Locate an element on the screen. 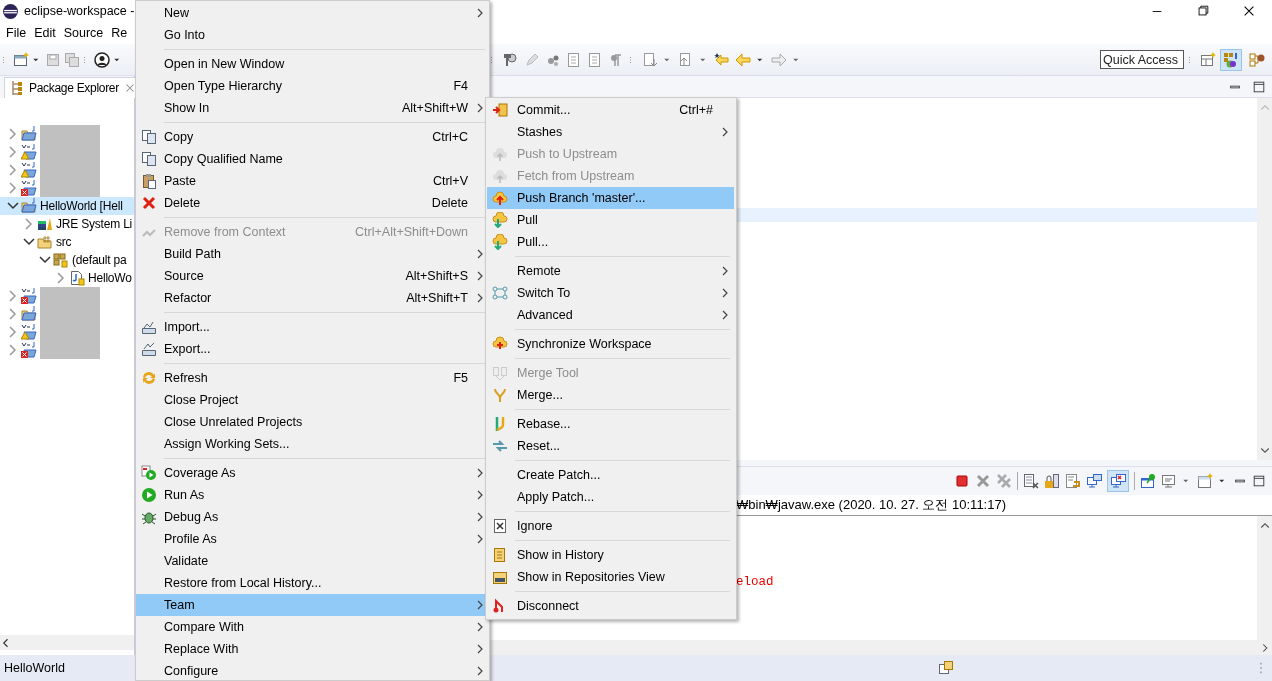 The width and height of the screenshot is (1272, 681). error-project-icon is located at coordinates (29, 350).